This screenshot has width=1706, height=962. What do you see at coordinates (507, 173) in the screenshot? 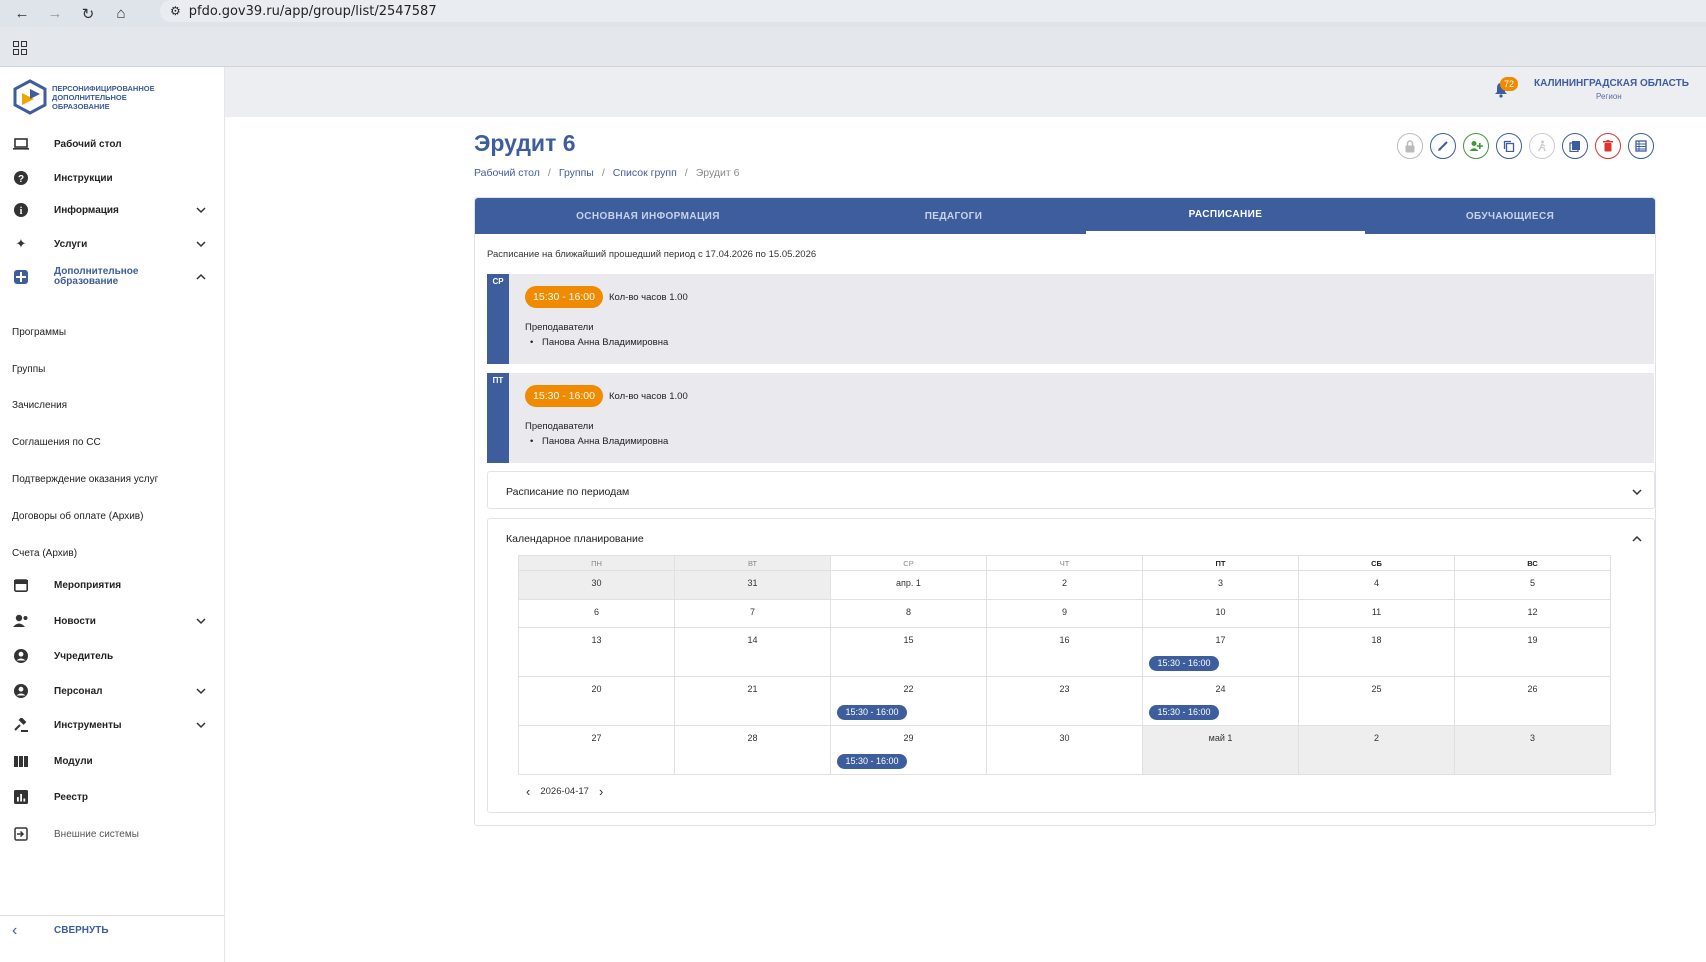
I see `breadcrumb-desktop: Рабочий стол` at bounding box center [507, 173].